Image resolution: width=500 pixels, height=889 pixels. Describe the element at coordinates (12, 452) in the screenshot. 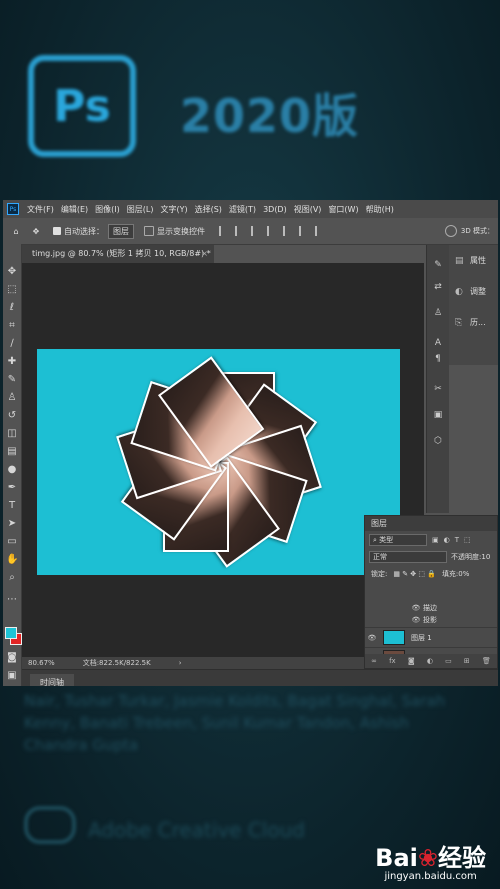

I see `gradient-tool-icon: ▤` at that location.